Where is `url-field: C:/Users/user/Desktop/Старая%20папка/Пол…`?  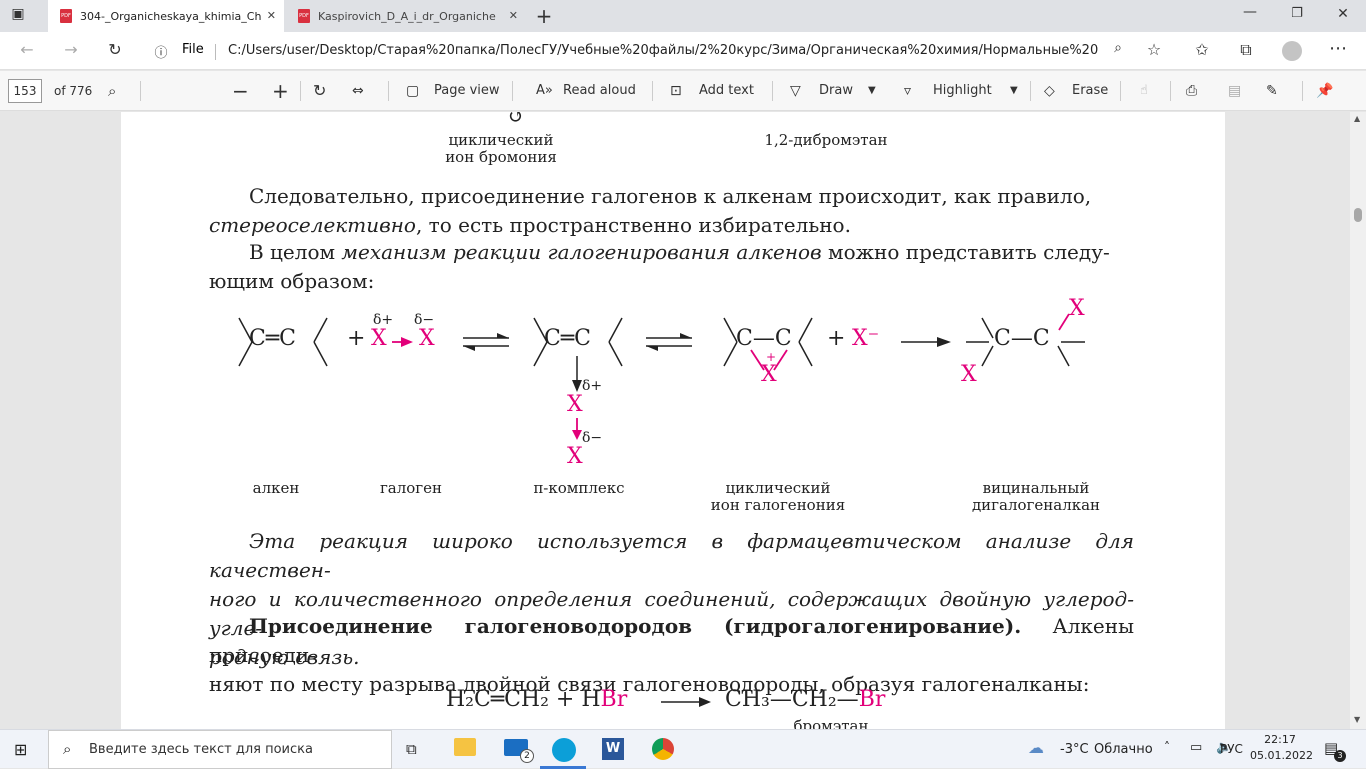
url-field: C:/Users/user/Desktop/Старая%20папка/Пол… is located at coordinates (658, 51).